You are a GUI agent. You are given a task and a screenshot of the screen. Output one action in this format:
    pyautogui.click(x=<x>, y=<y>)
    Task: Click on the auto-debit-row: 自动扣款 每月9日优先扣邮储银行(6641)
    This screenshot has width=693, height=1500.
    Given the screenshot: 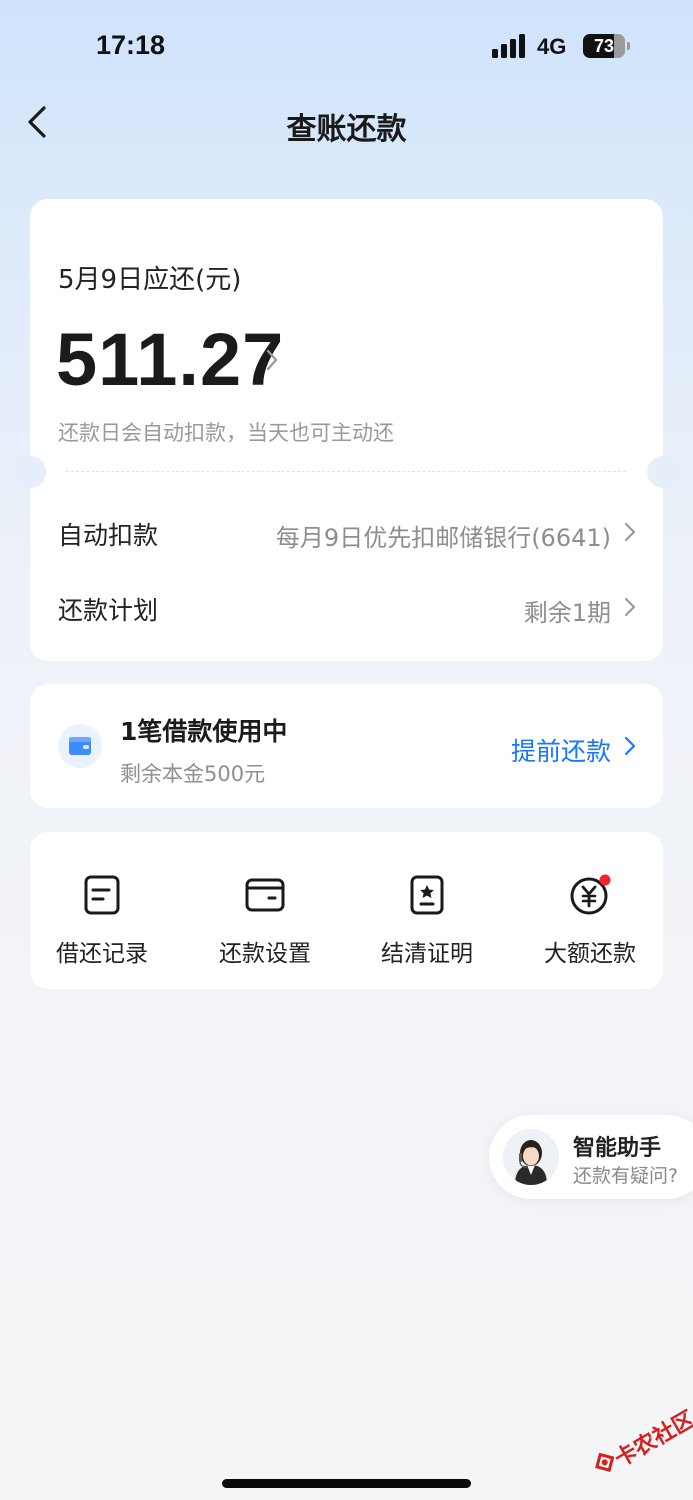 What is the action you would take?
    pyautogui.click(x=346, y=532)
    